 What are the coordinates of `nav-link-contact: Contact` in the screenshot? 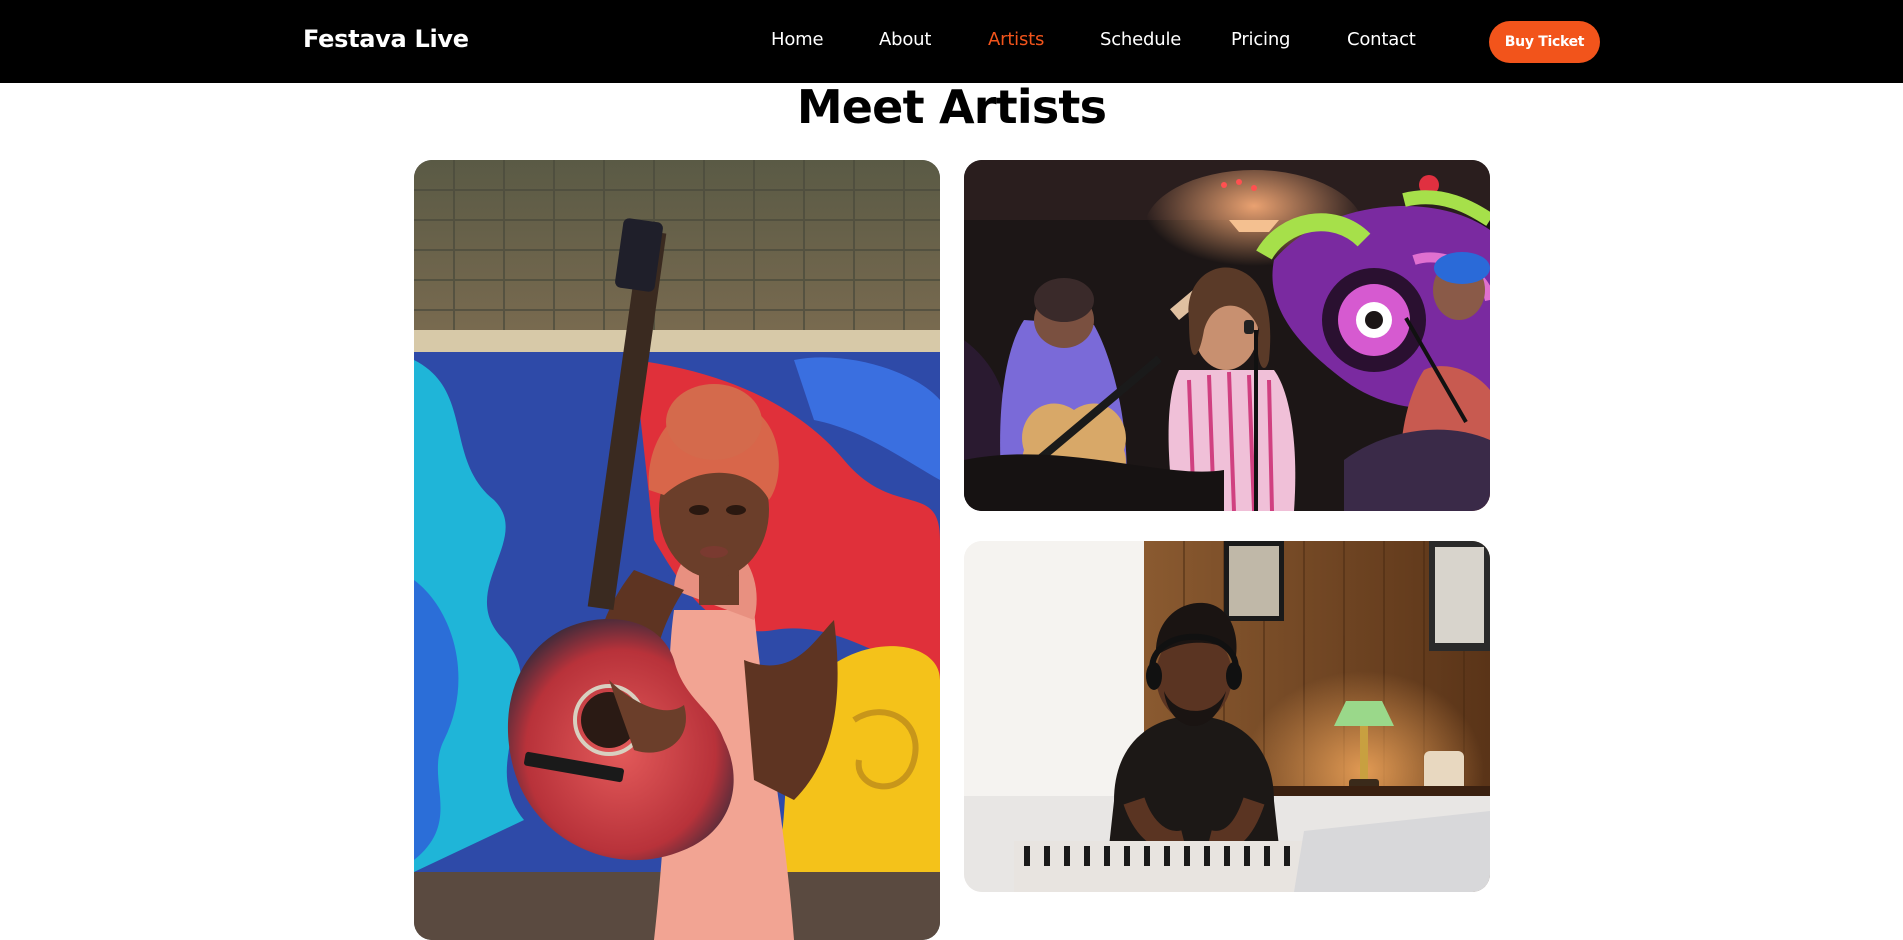 It's located at (1381, 39).